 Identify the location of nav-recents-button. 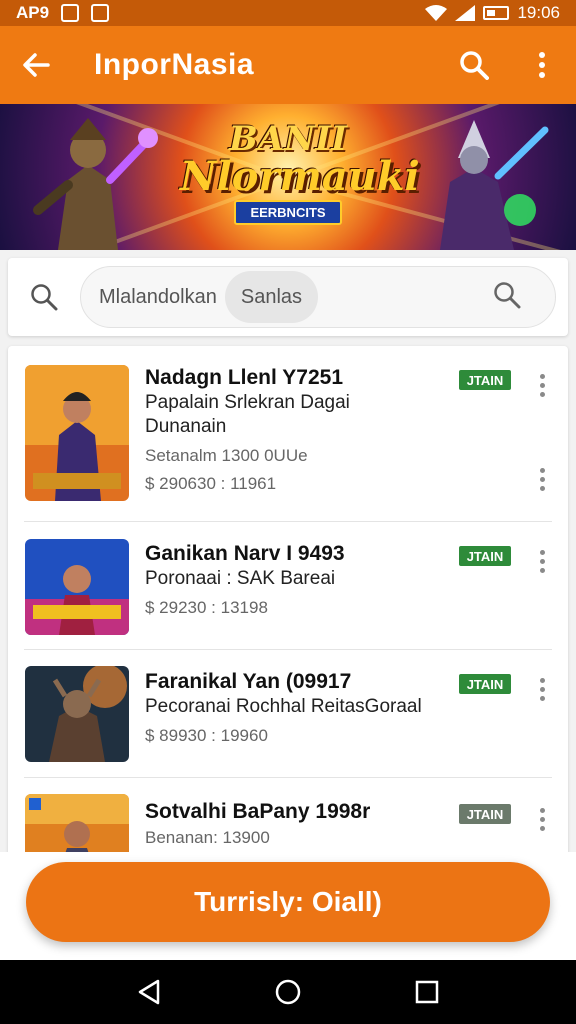
(427, 992).